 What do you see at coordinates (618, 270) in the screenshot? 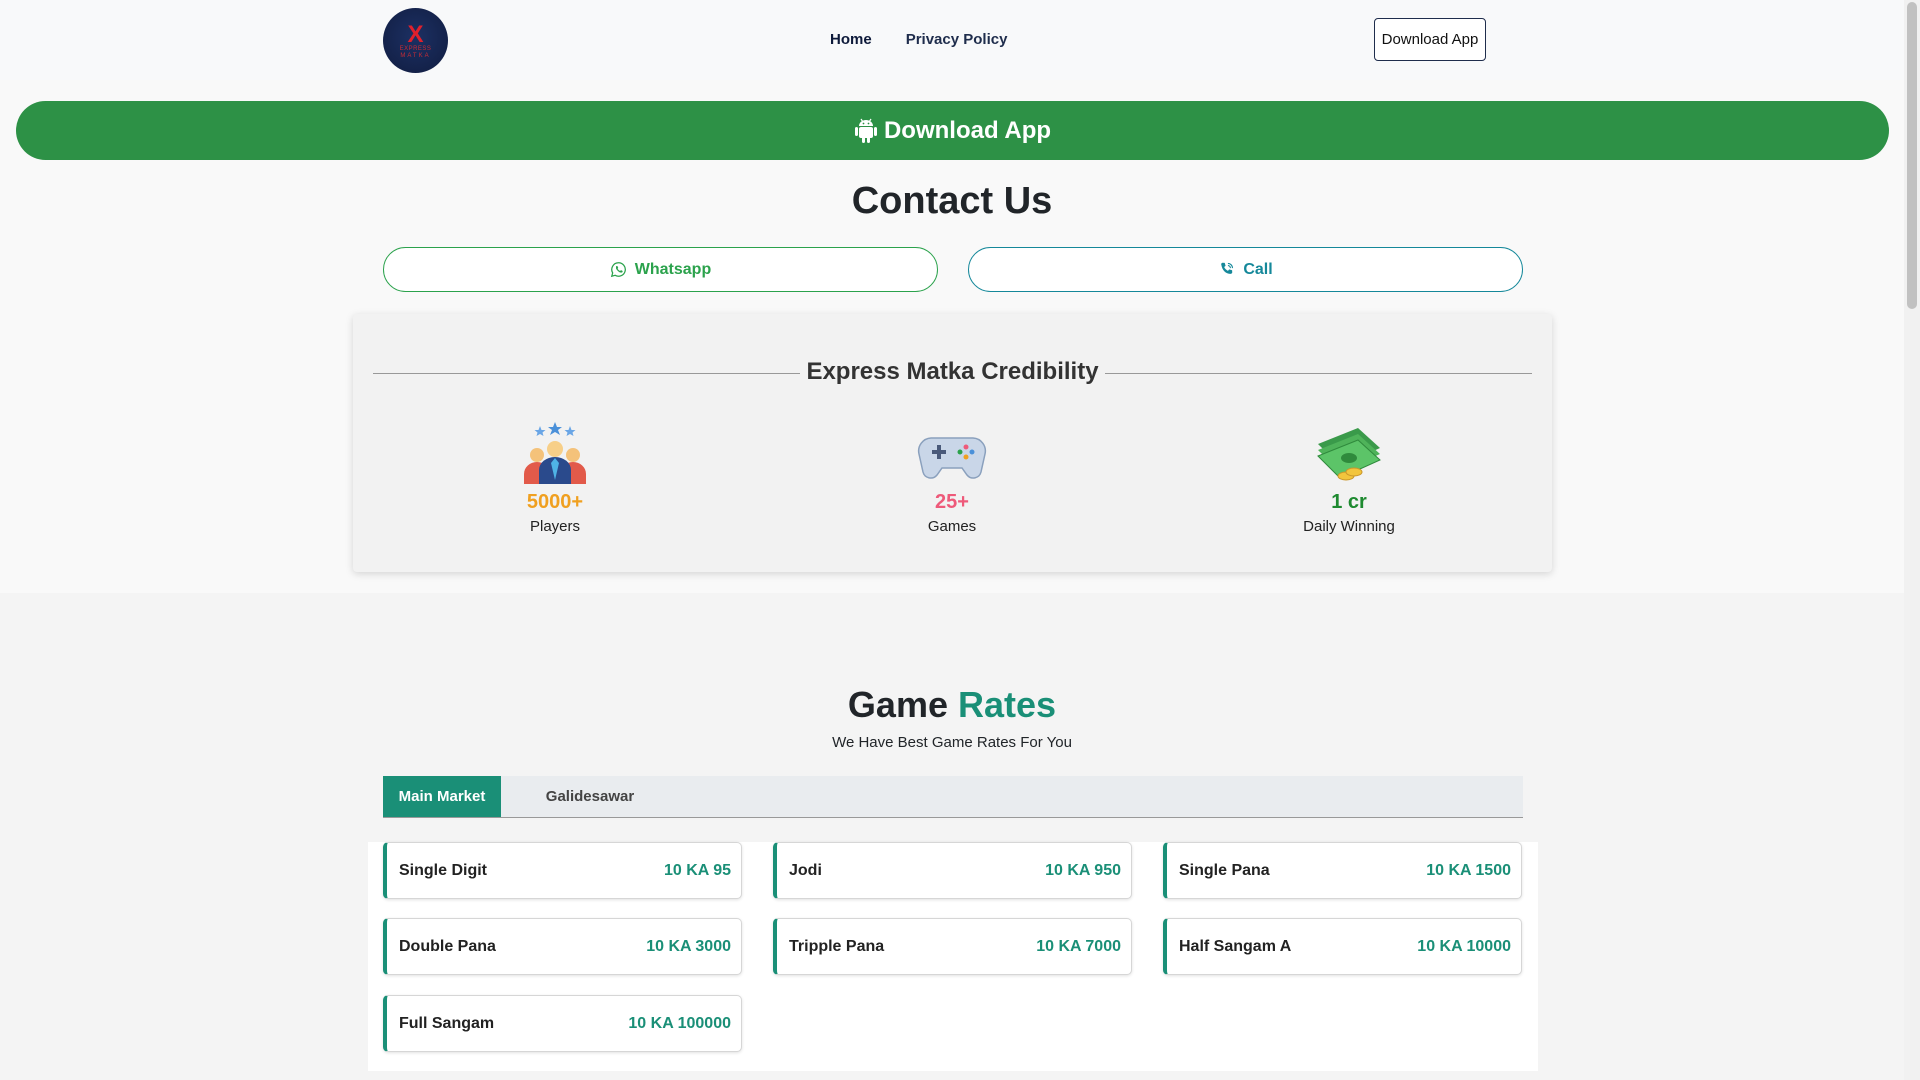
I see `whatsapp-icon` at bounding box center [618, 270].